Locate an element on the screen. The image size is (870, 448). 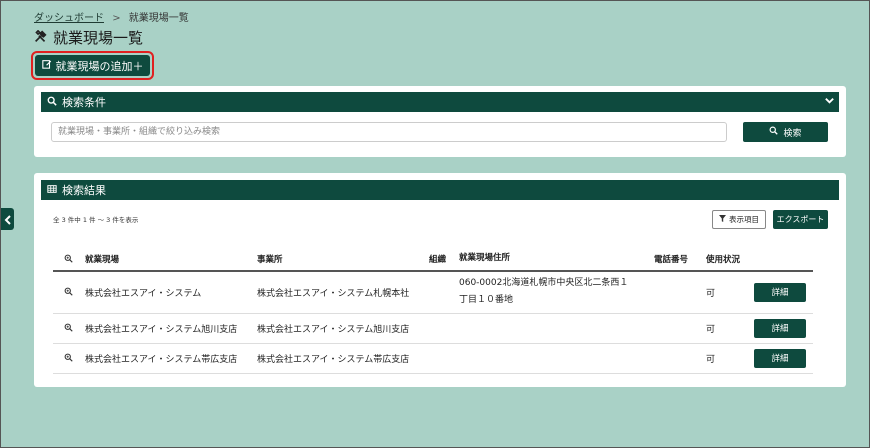
sidebar-toggle is located at coordinates (7, 219).